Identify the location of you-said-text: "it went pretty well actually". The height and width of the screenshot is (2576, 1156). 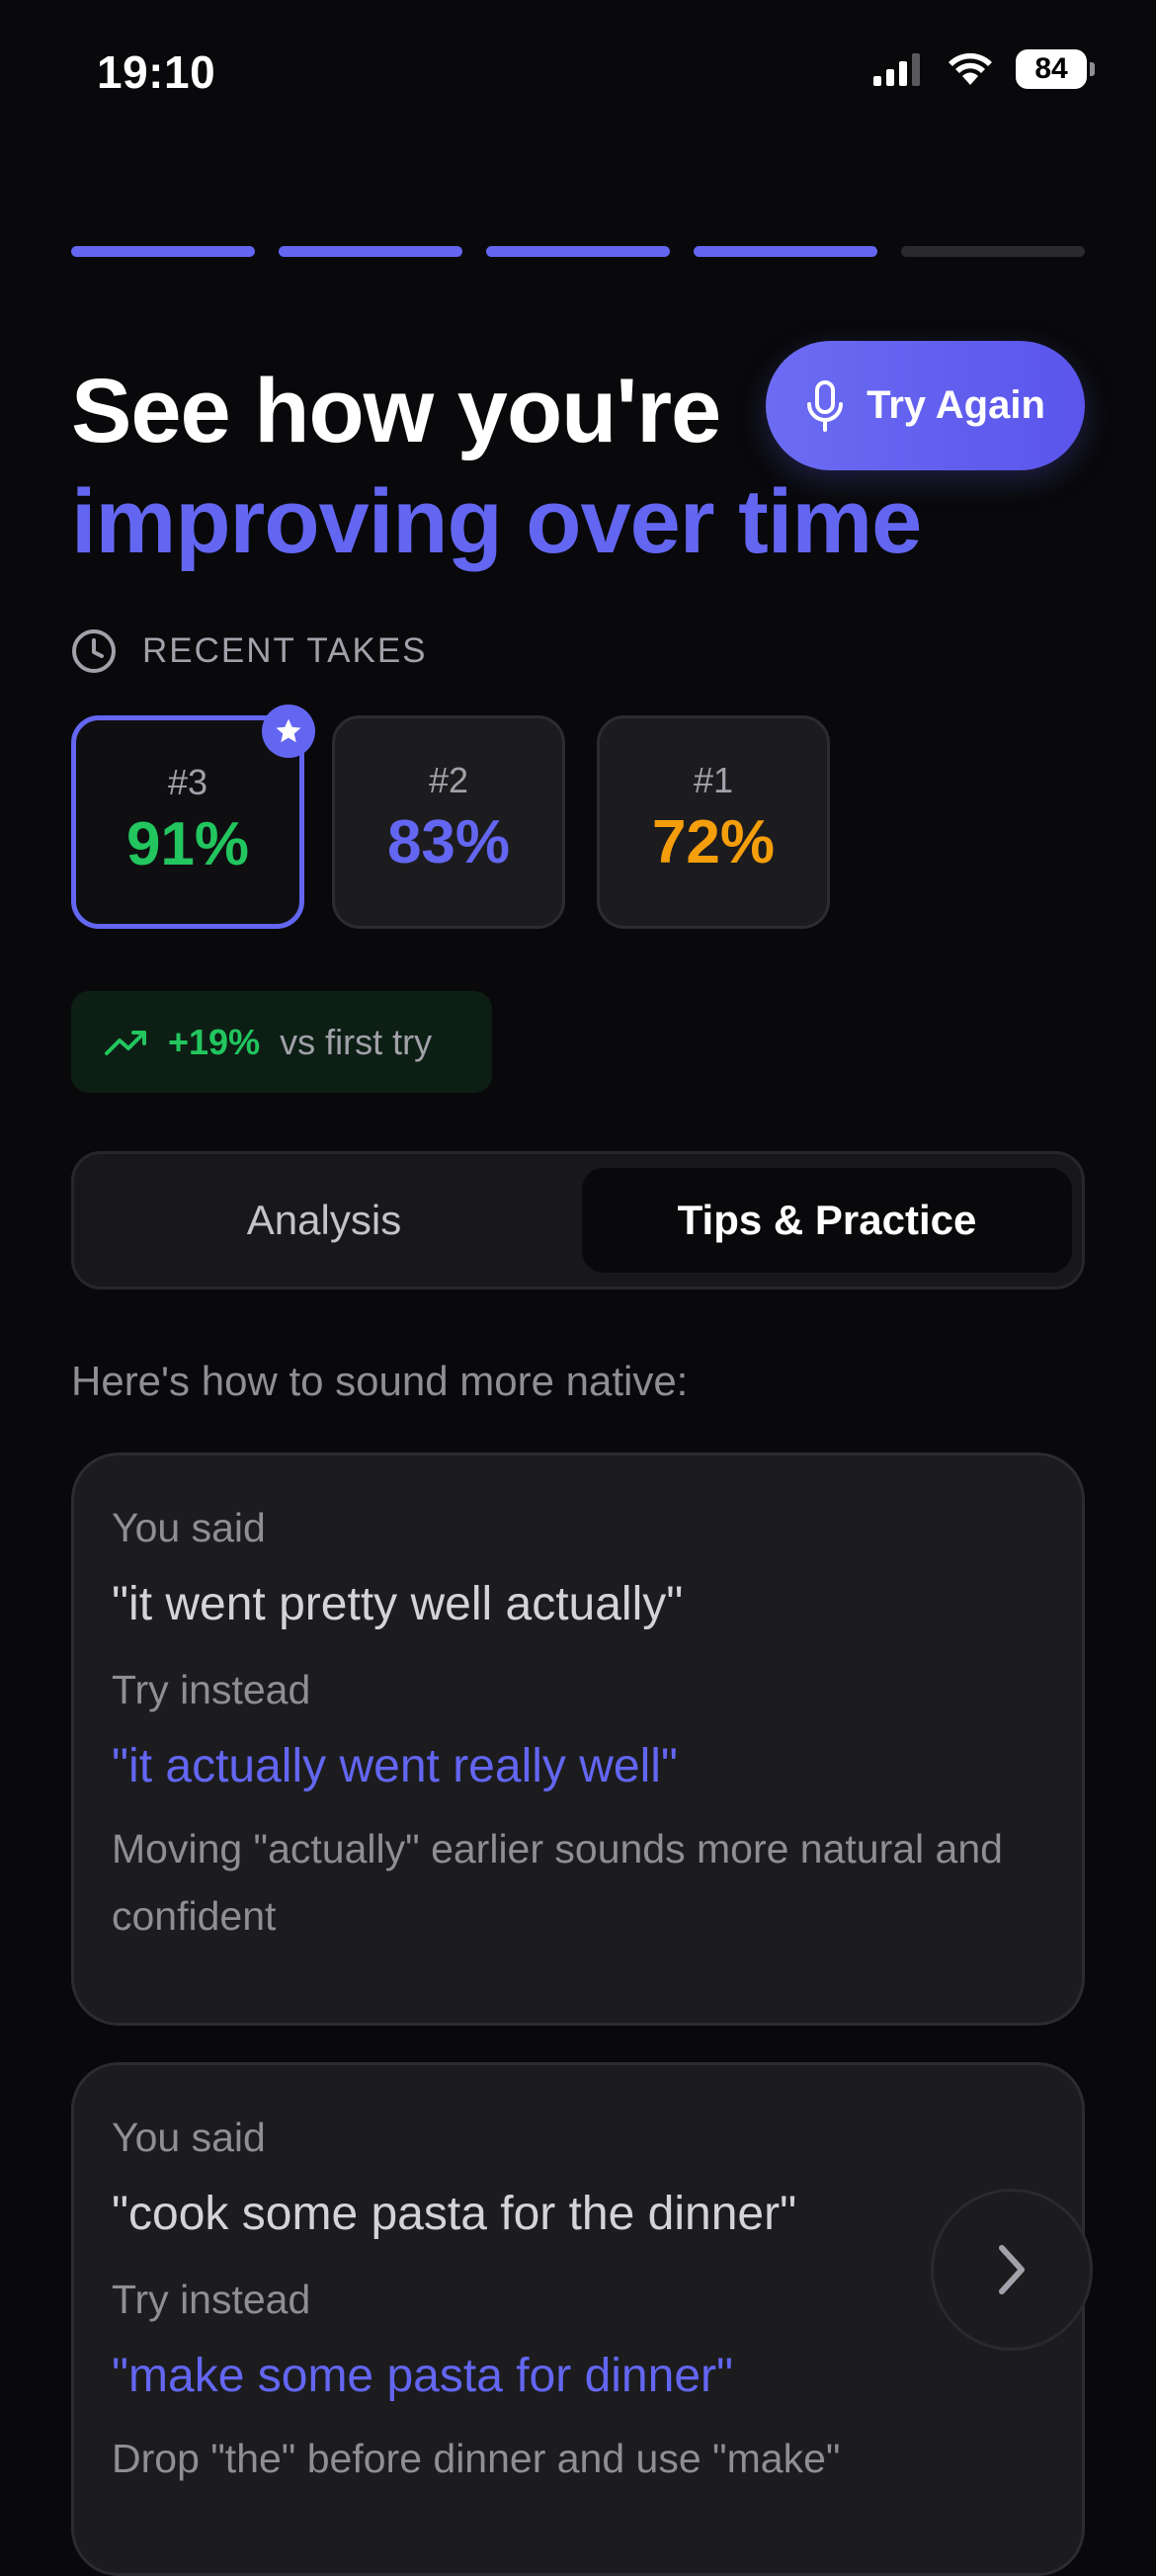
(398, 1604).